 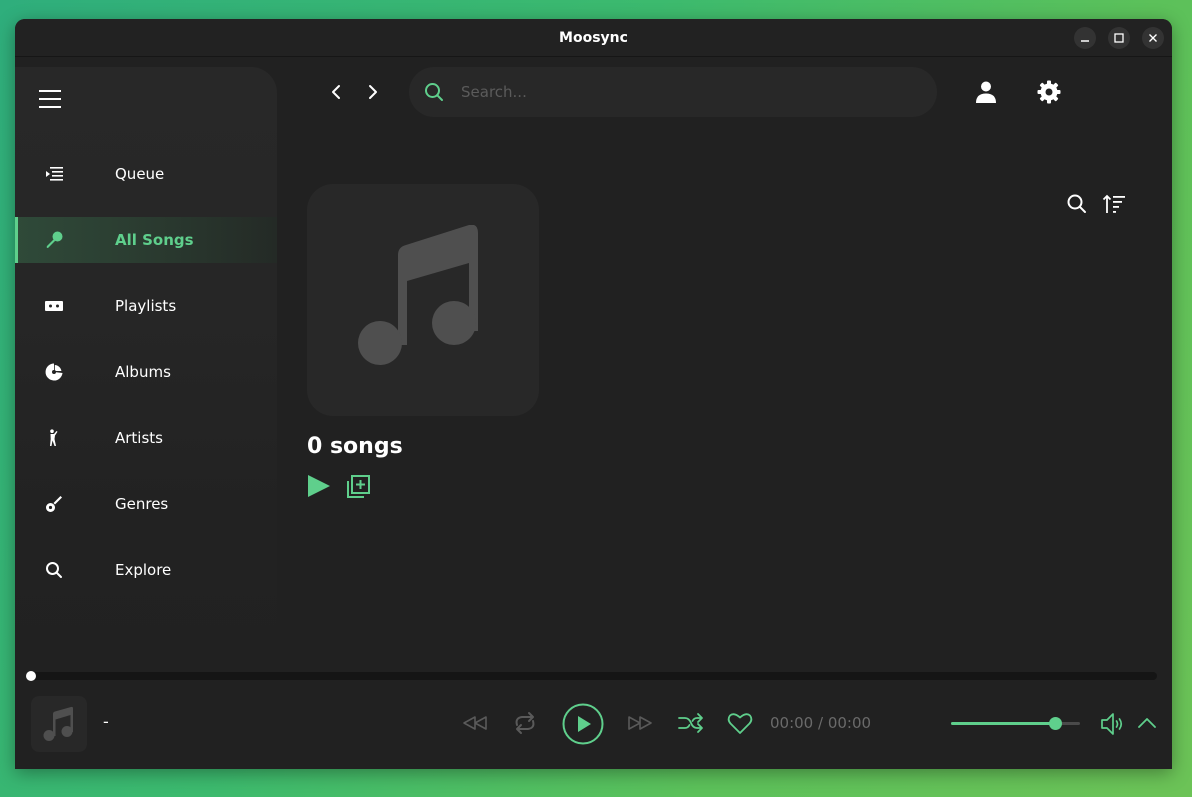 I want to click on sidebar-item-playlists: Playlists, so click(x=146, y=306).